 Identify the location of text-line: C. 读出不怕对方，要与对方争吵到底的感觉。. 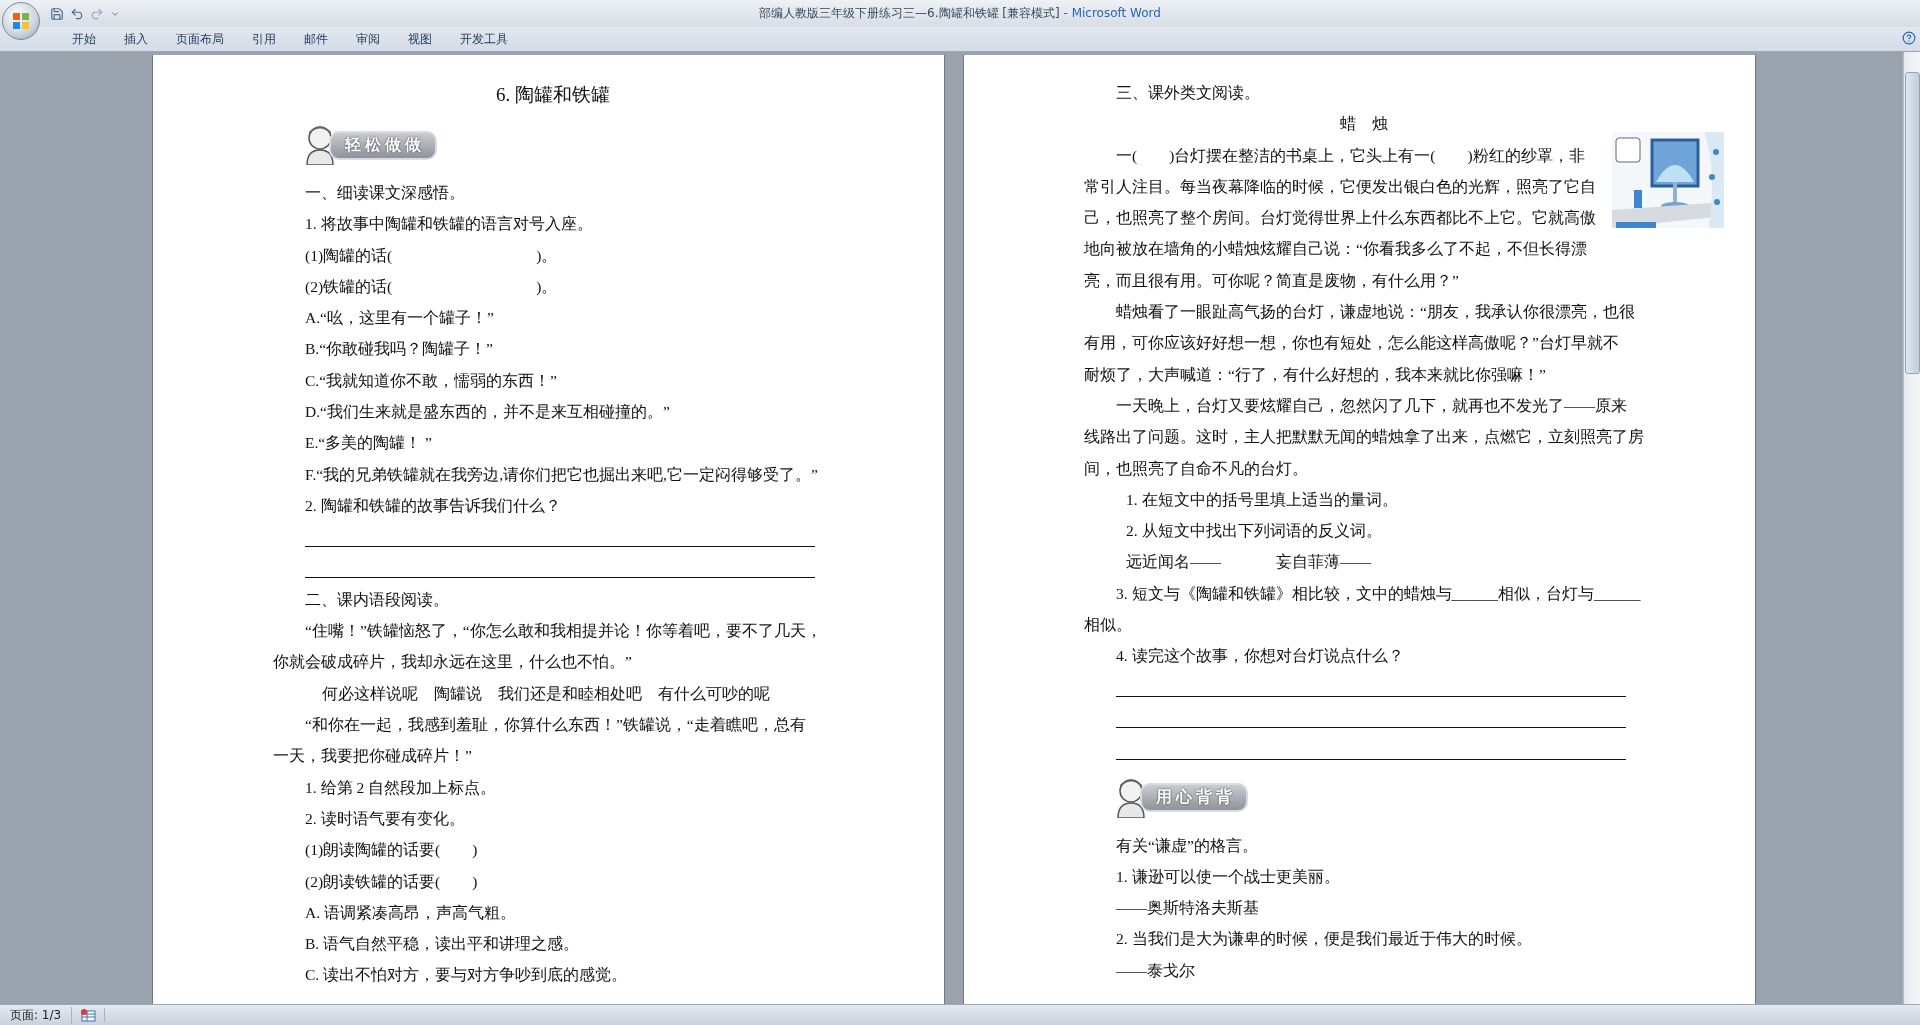
(466, 975).